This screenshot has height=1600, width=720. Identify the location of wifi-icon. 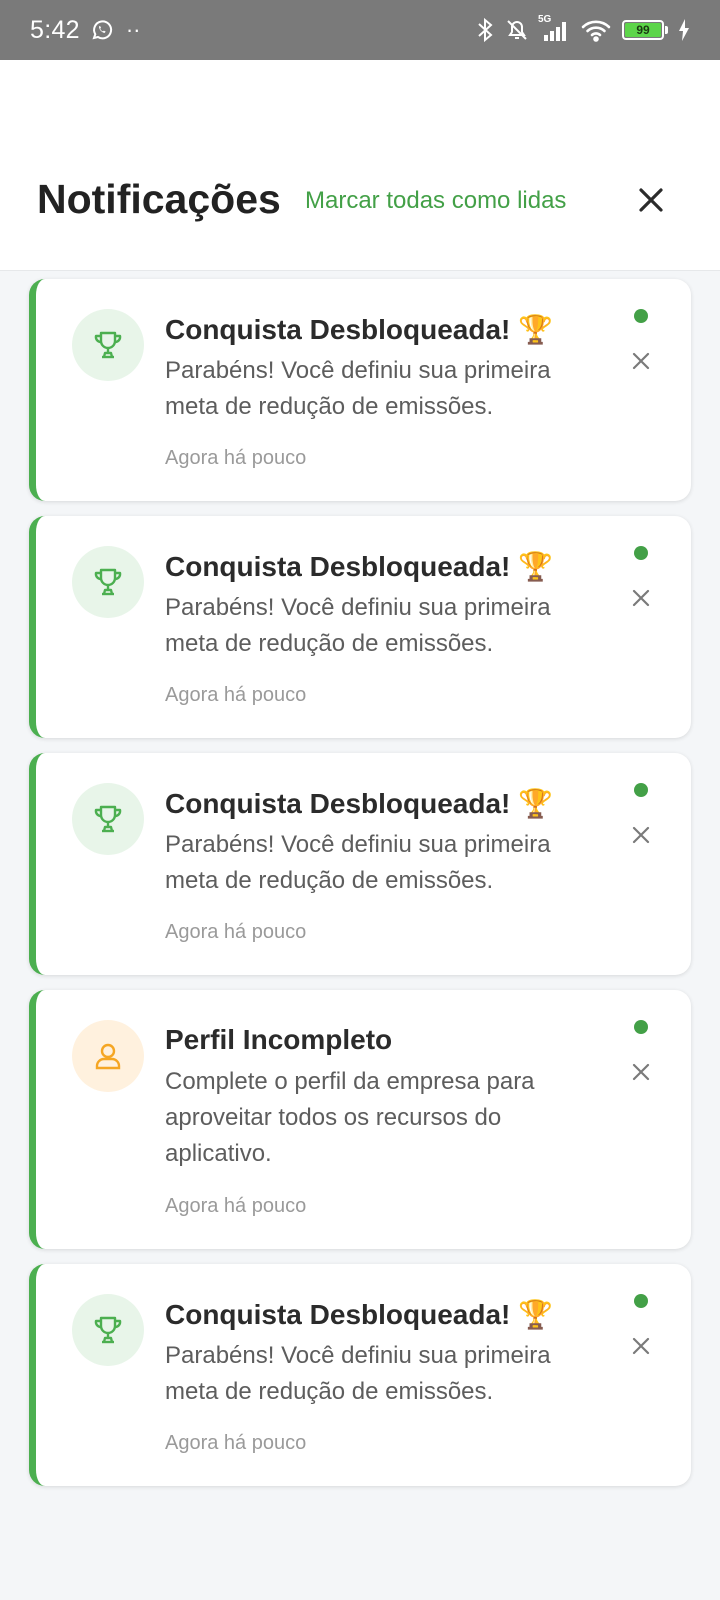
(596, 30).